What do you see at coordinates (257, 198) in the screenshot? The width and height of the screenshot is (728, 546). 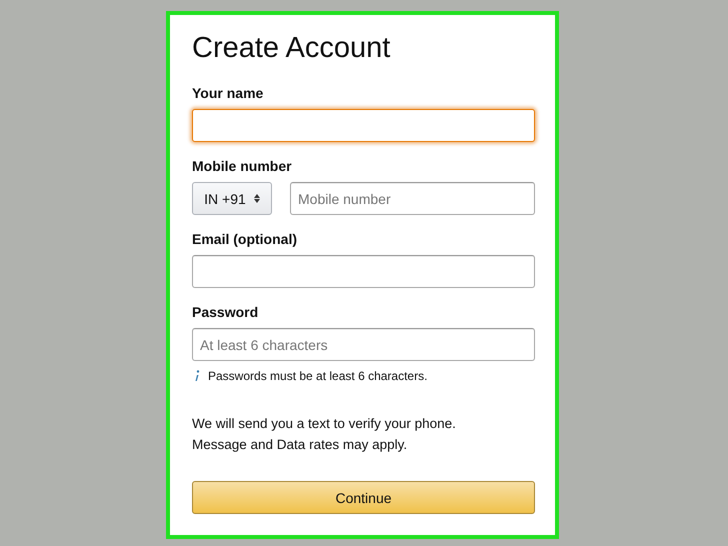 I see `sort-arrows-icon` at bounding box center [257, 198].